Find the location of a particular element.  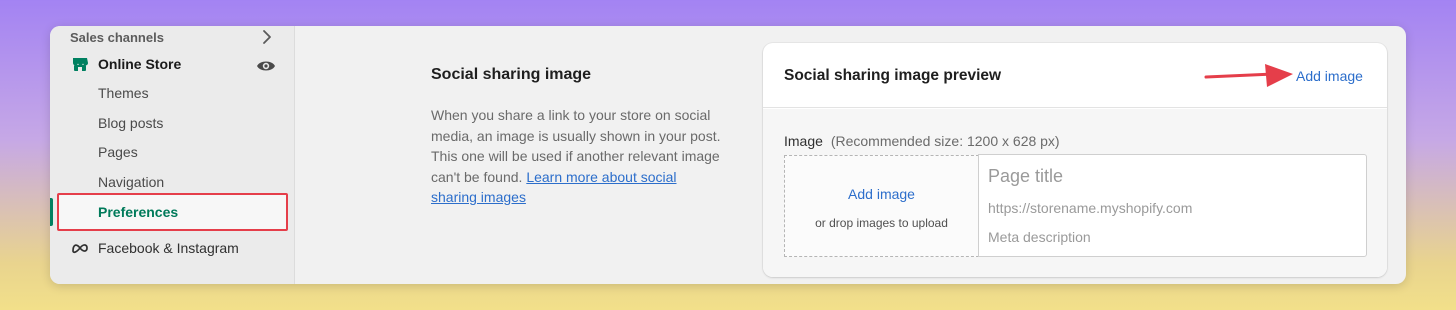

add-image-link: Add image is located at coordinates (1329, 76).